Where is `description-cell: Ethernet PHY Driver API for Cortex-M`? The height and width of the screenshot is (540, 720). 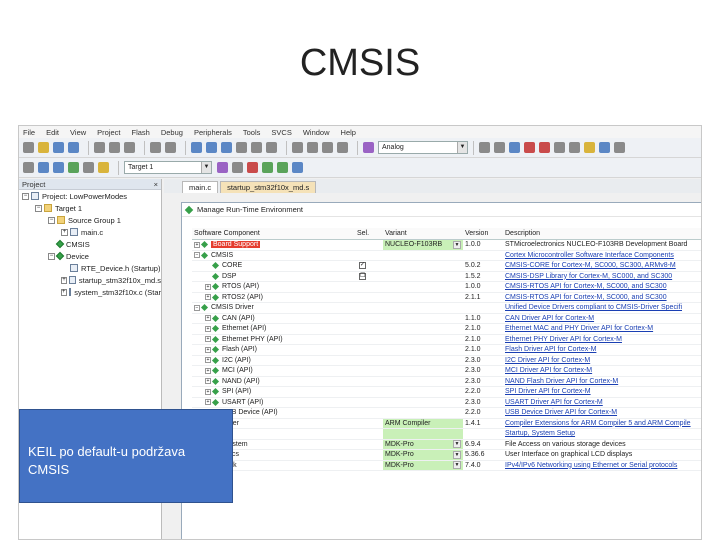
description-cell: Ethernet PHY Driver API for Cortex-M is located at coordinates (602, 340).